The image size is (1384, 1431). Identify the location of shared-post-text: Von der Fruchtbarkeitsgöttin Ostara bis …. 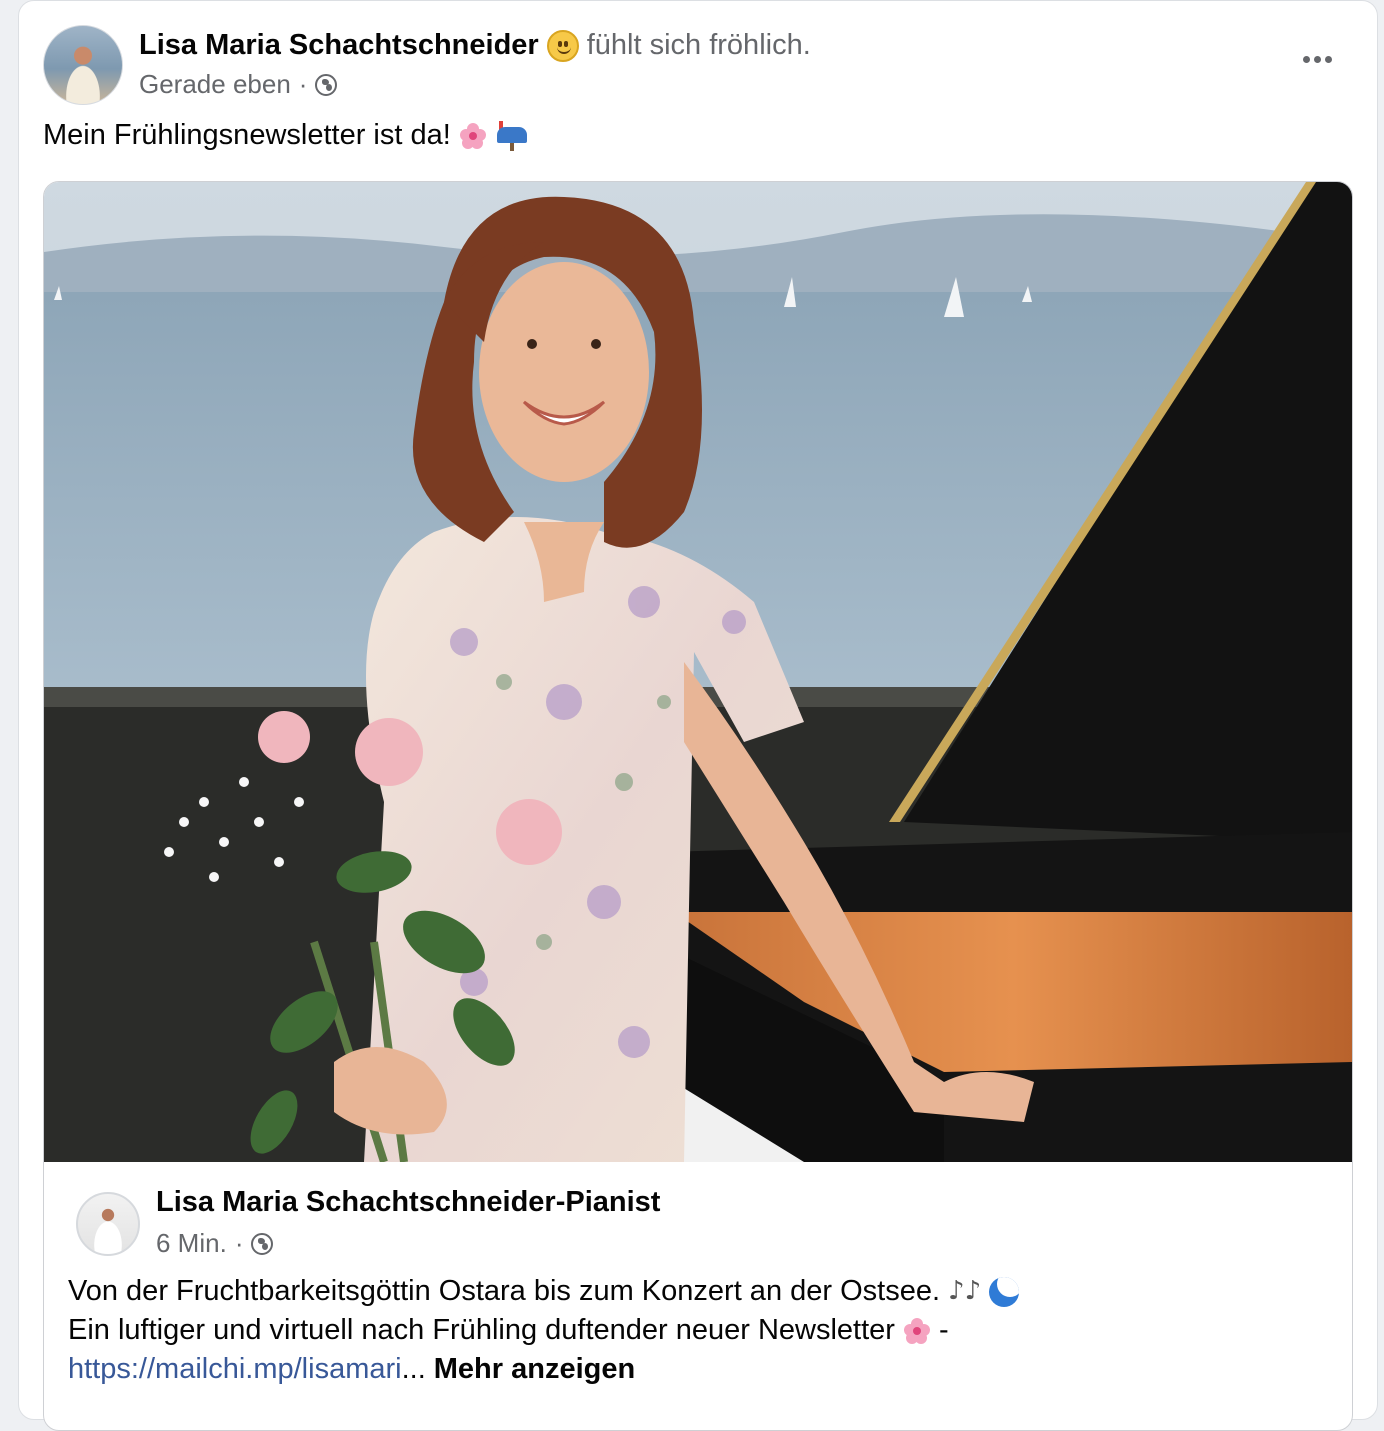
(698, 1330).